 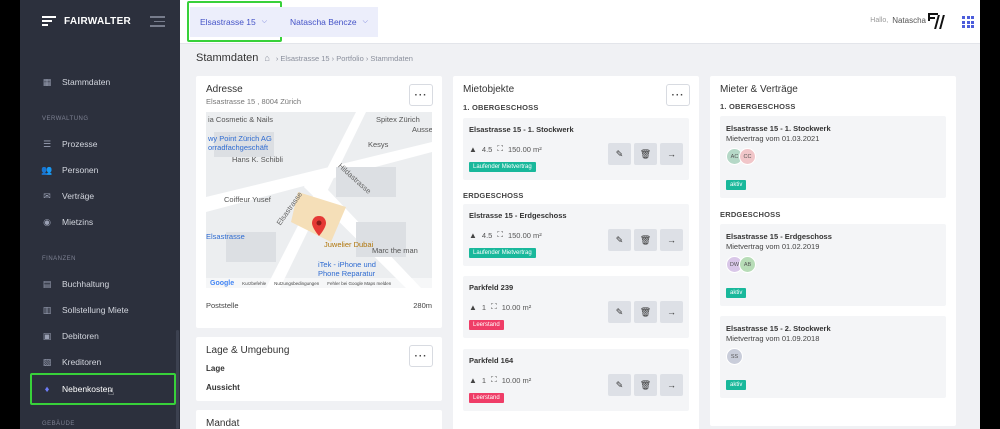 I want to click on mieter-title: Mieter & Verträge, so click(x=759, y=89).